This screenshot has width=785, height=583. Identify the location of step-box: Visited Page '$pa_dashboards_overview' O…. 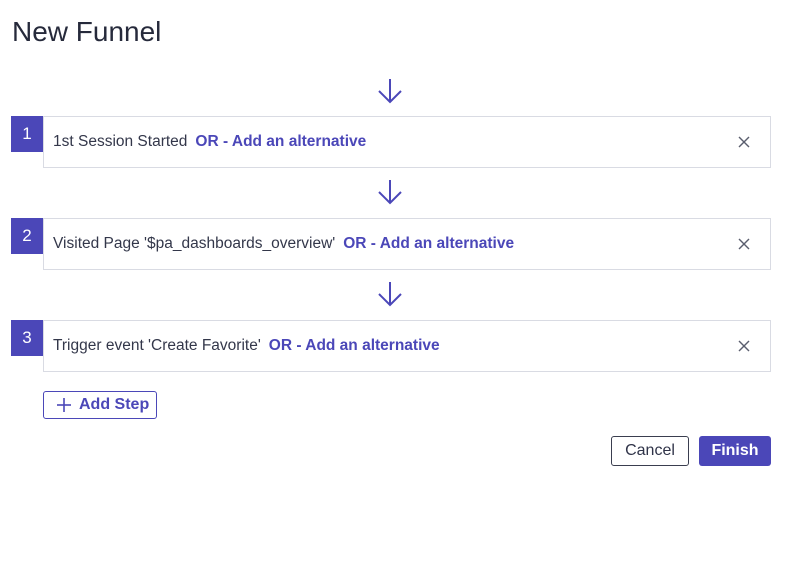
(407, 244).